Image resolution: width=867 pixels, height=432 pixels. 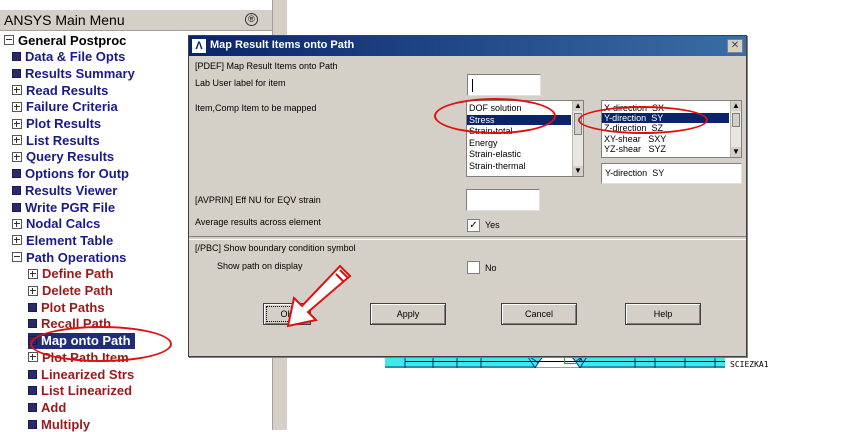 I want to click on menu-item: Nodal Calcs, so click(x=56, y=224).